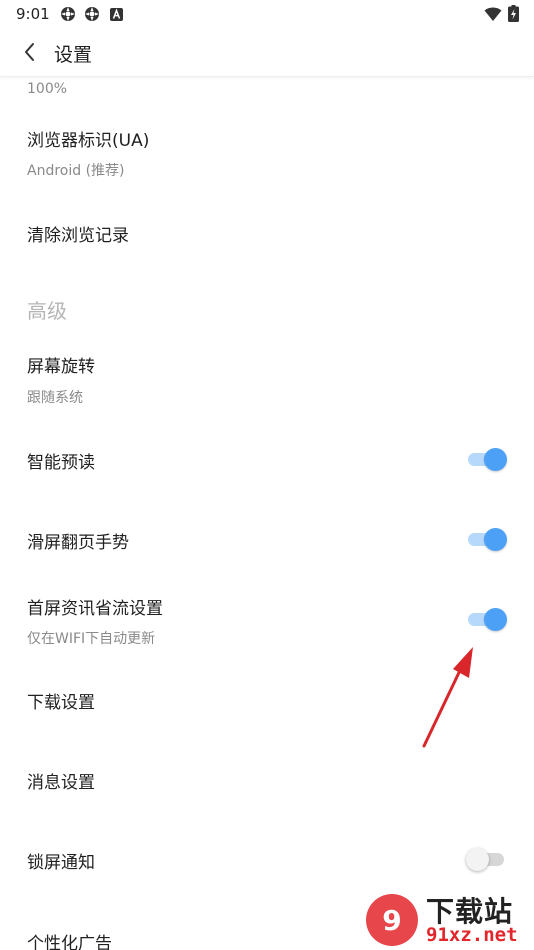 This screenshot has width=534, height=950. I want to click on chevron-left-icon, so click(30, 52).